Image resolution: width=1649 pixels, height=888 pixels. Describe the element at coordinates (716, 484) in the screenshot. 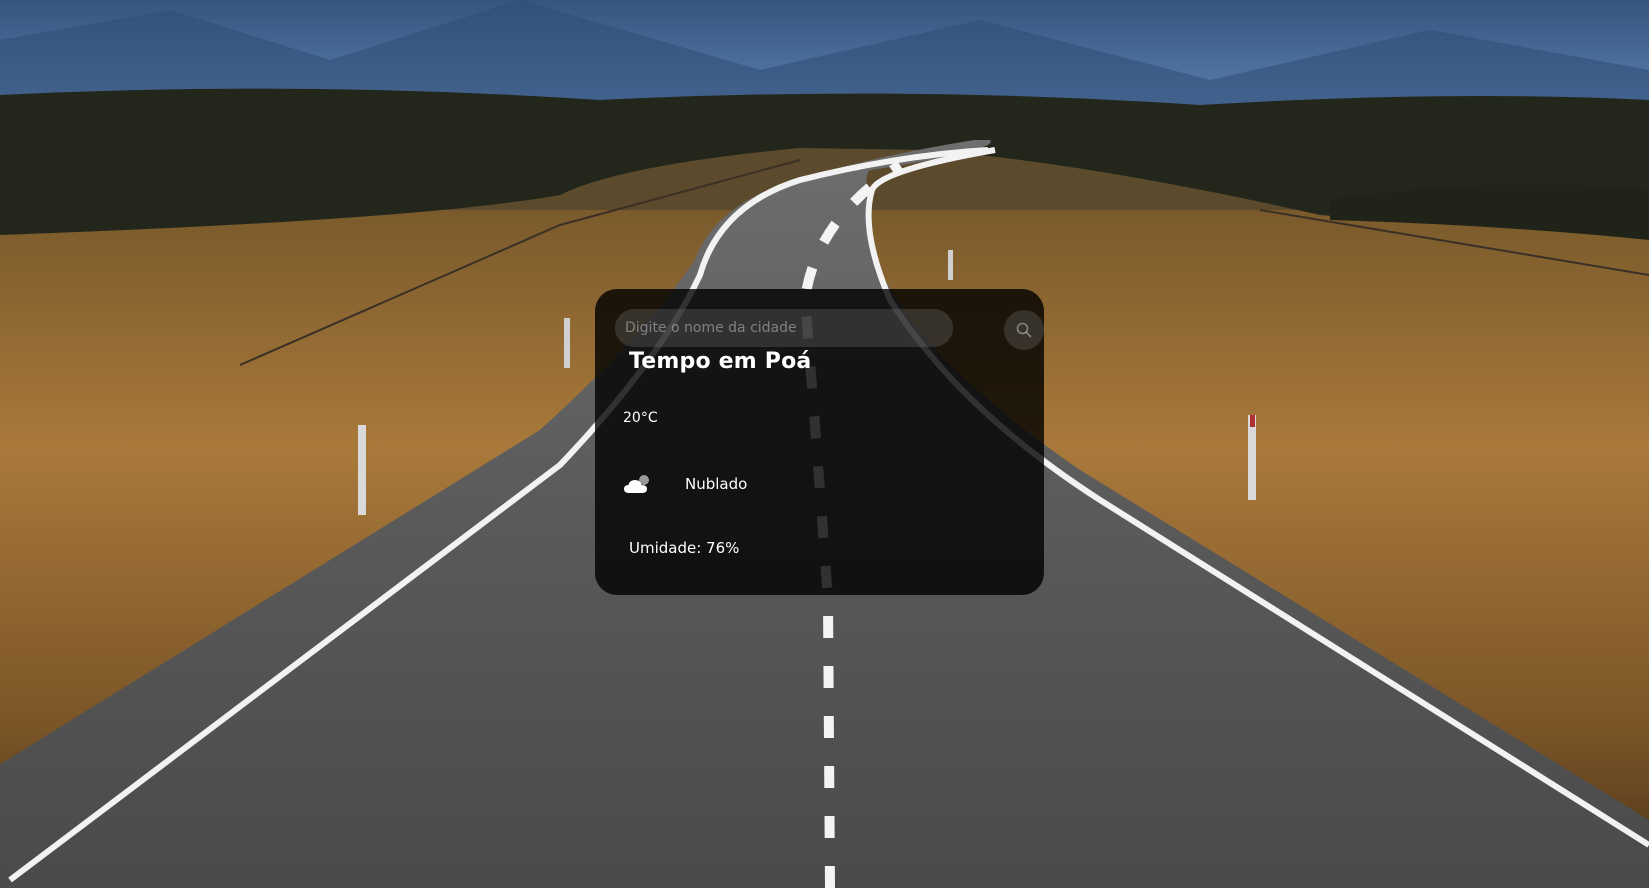

I see `condition-text: Nublado` at that location.